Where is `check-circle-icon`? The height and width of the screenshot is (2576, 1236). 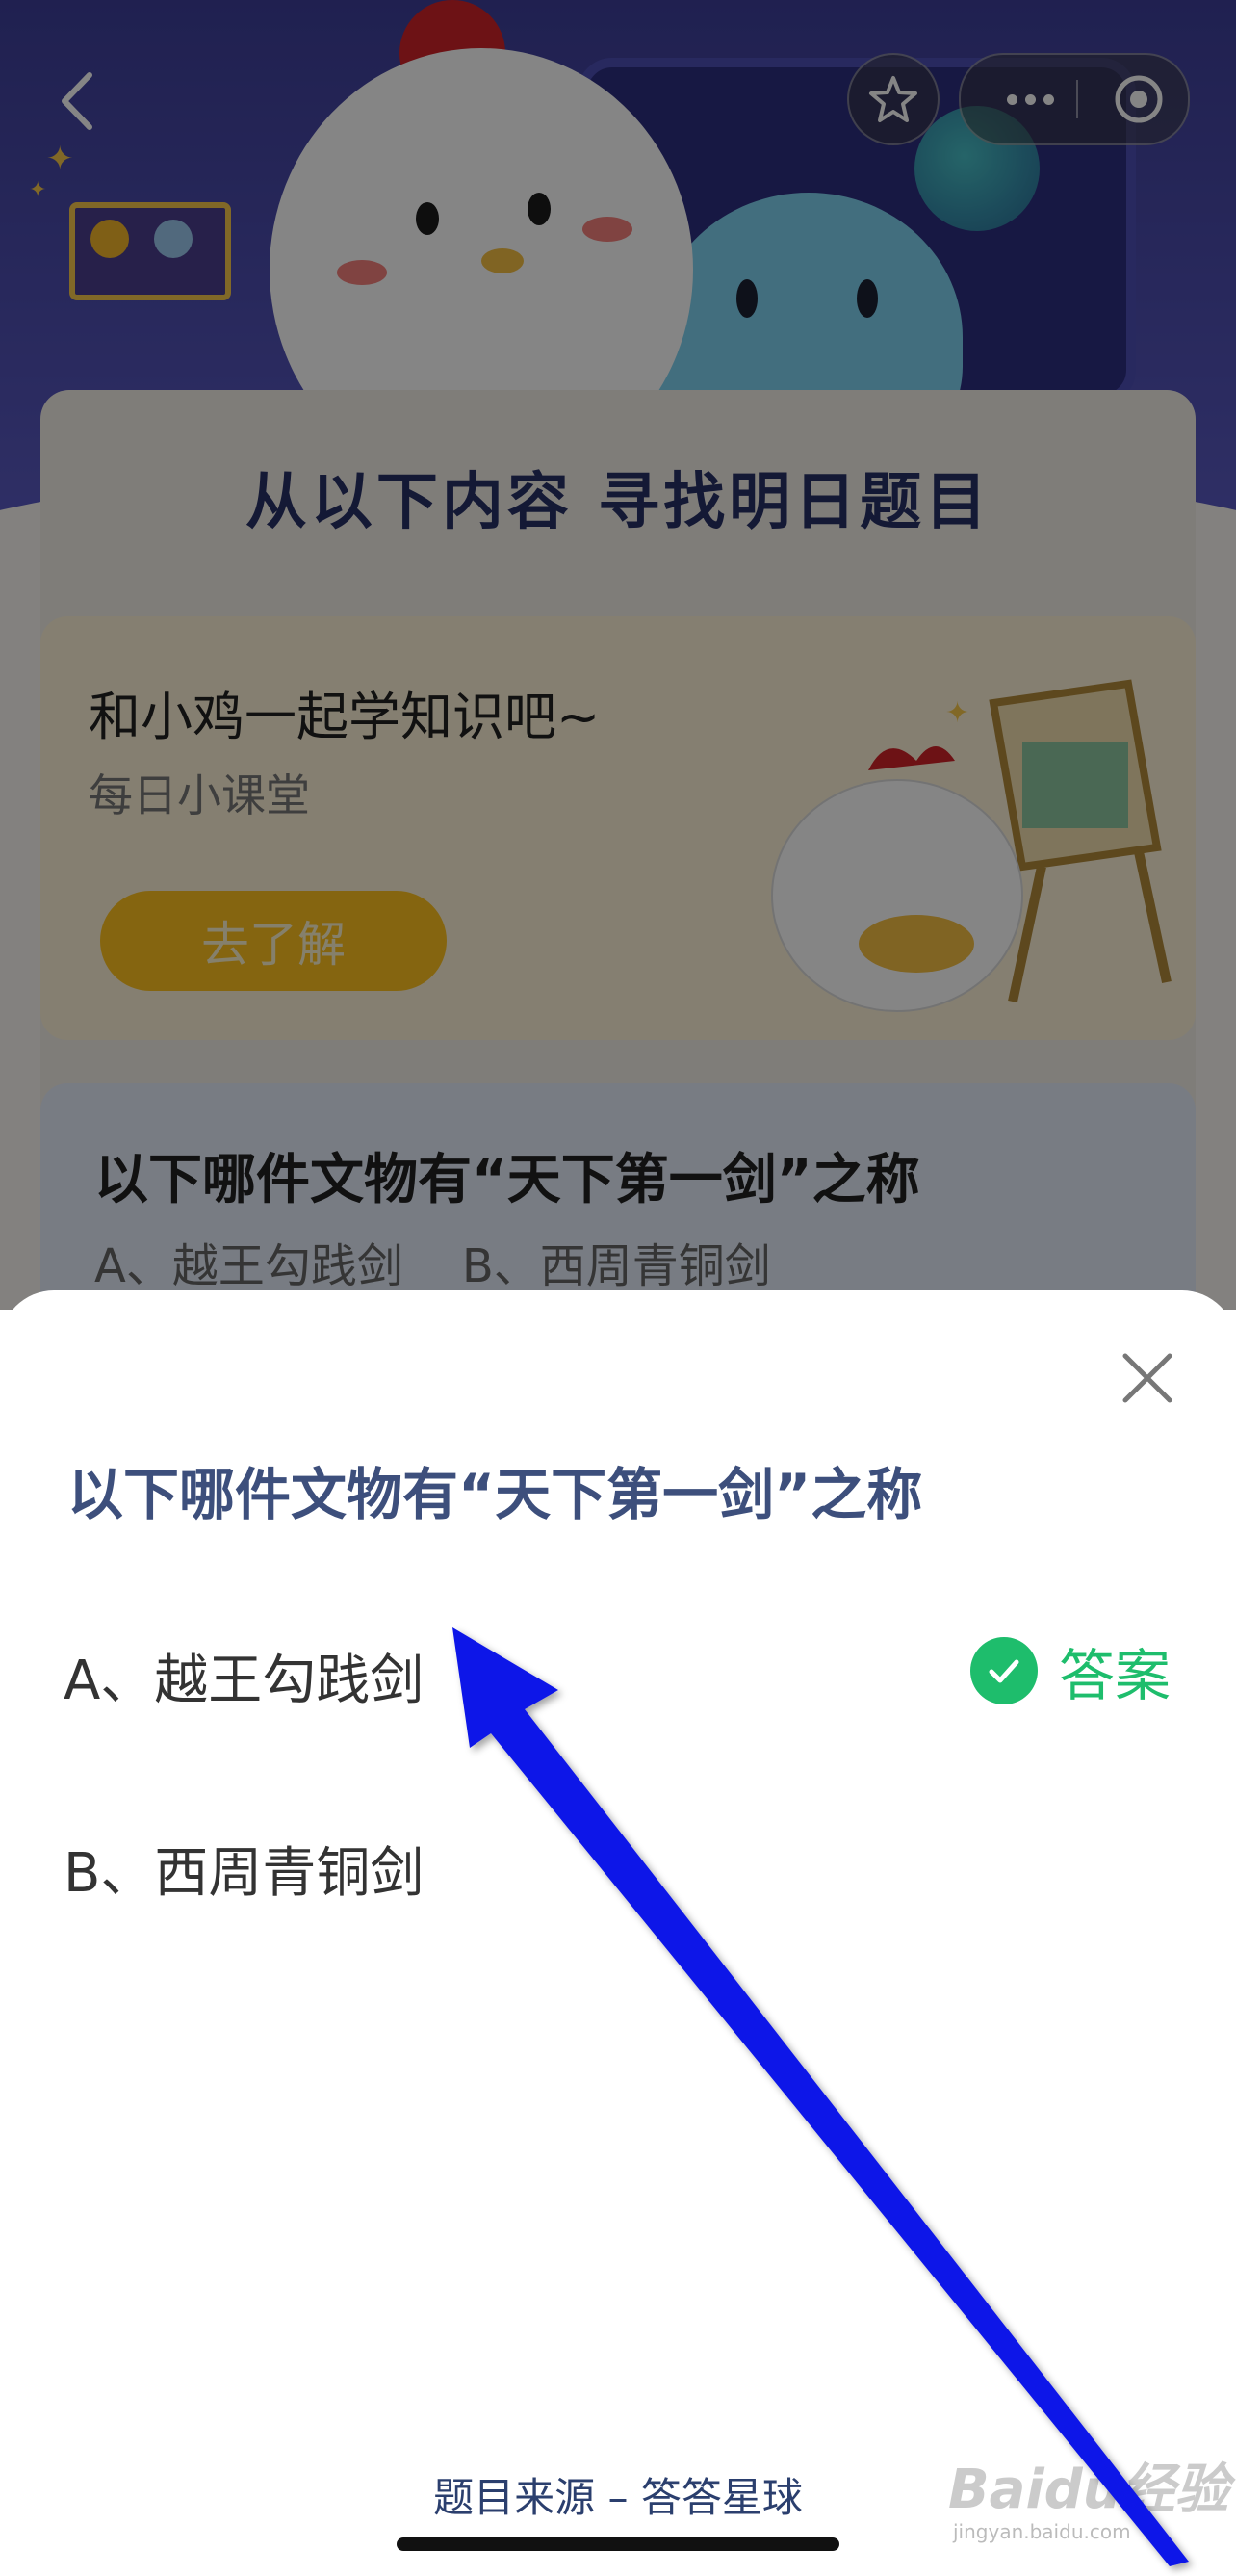
check-circle-icon is located at coordinates (1004, 1670).